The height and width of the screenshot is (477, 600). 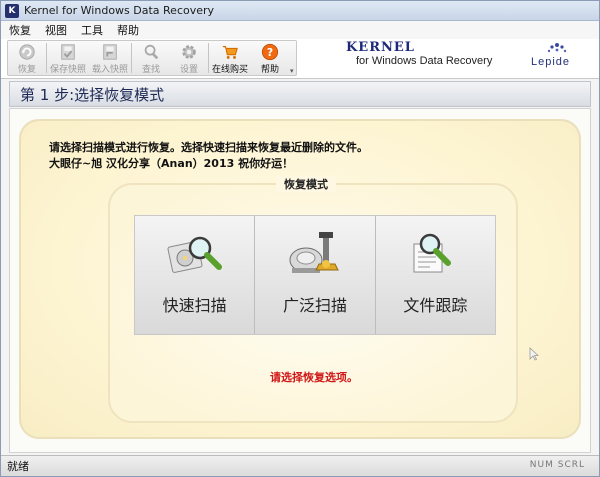 I want to click on brand-kernel: KERNEL, so click(x=380, y=47).